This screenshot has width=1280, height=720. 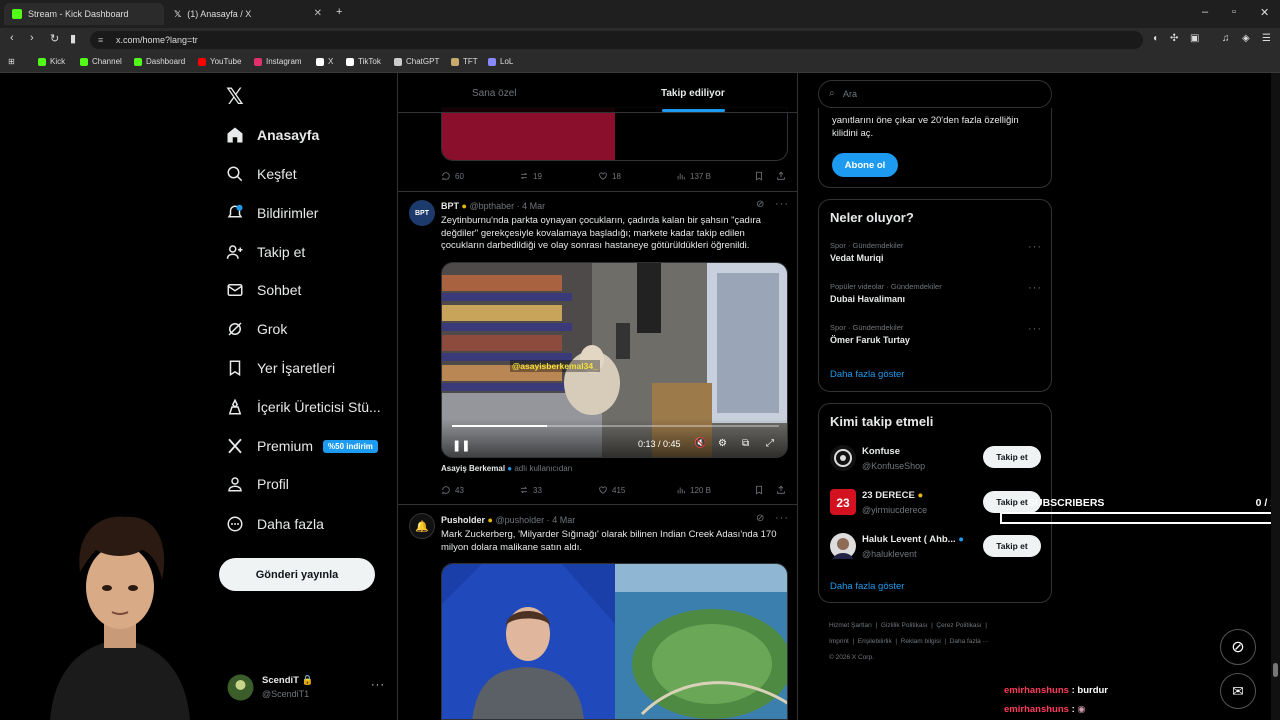 I want to click on repost-button: 33, so click(x=530, y=490).